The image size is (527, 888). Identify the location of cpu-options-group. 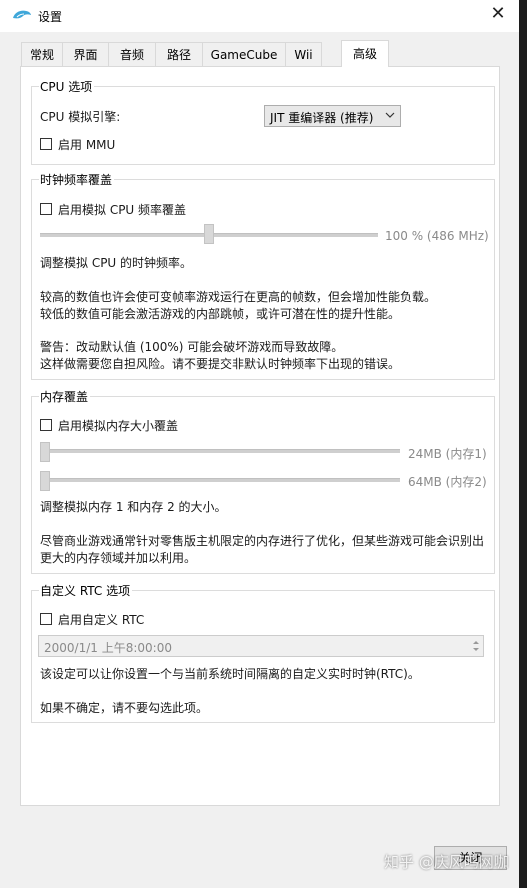
(263, 125).